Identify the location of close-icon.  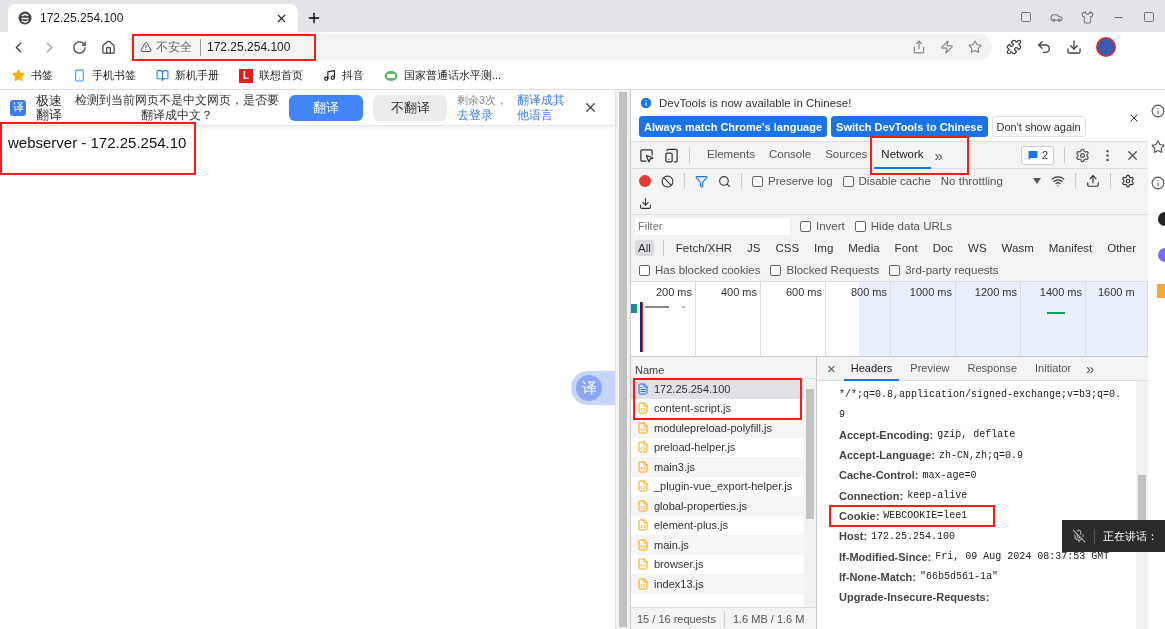
(1134, 118).